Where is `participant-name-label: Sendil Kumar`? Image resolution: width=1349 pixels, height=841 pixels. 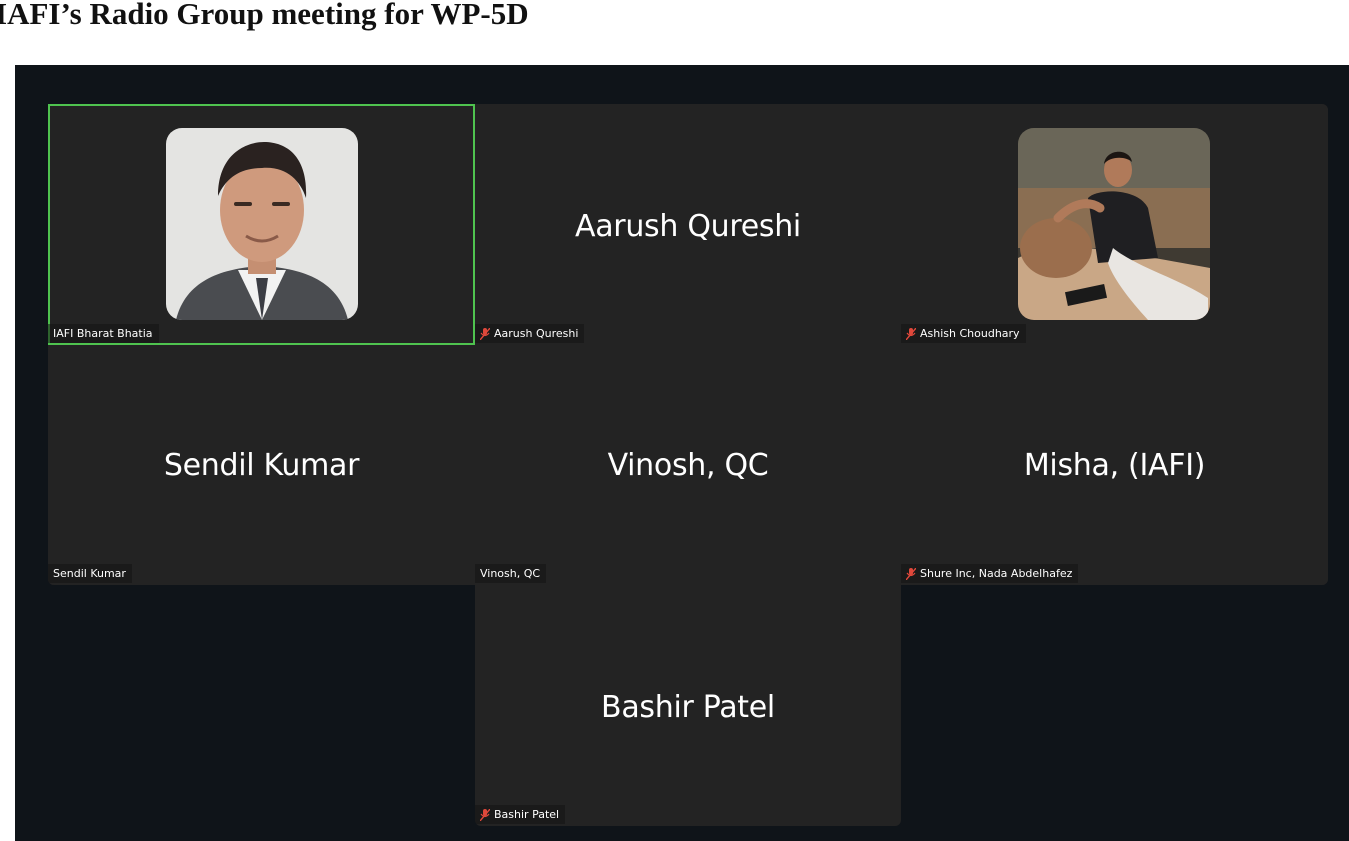 participant-name-label: Sendil Kumar is located at coordinates (89, 573).